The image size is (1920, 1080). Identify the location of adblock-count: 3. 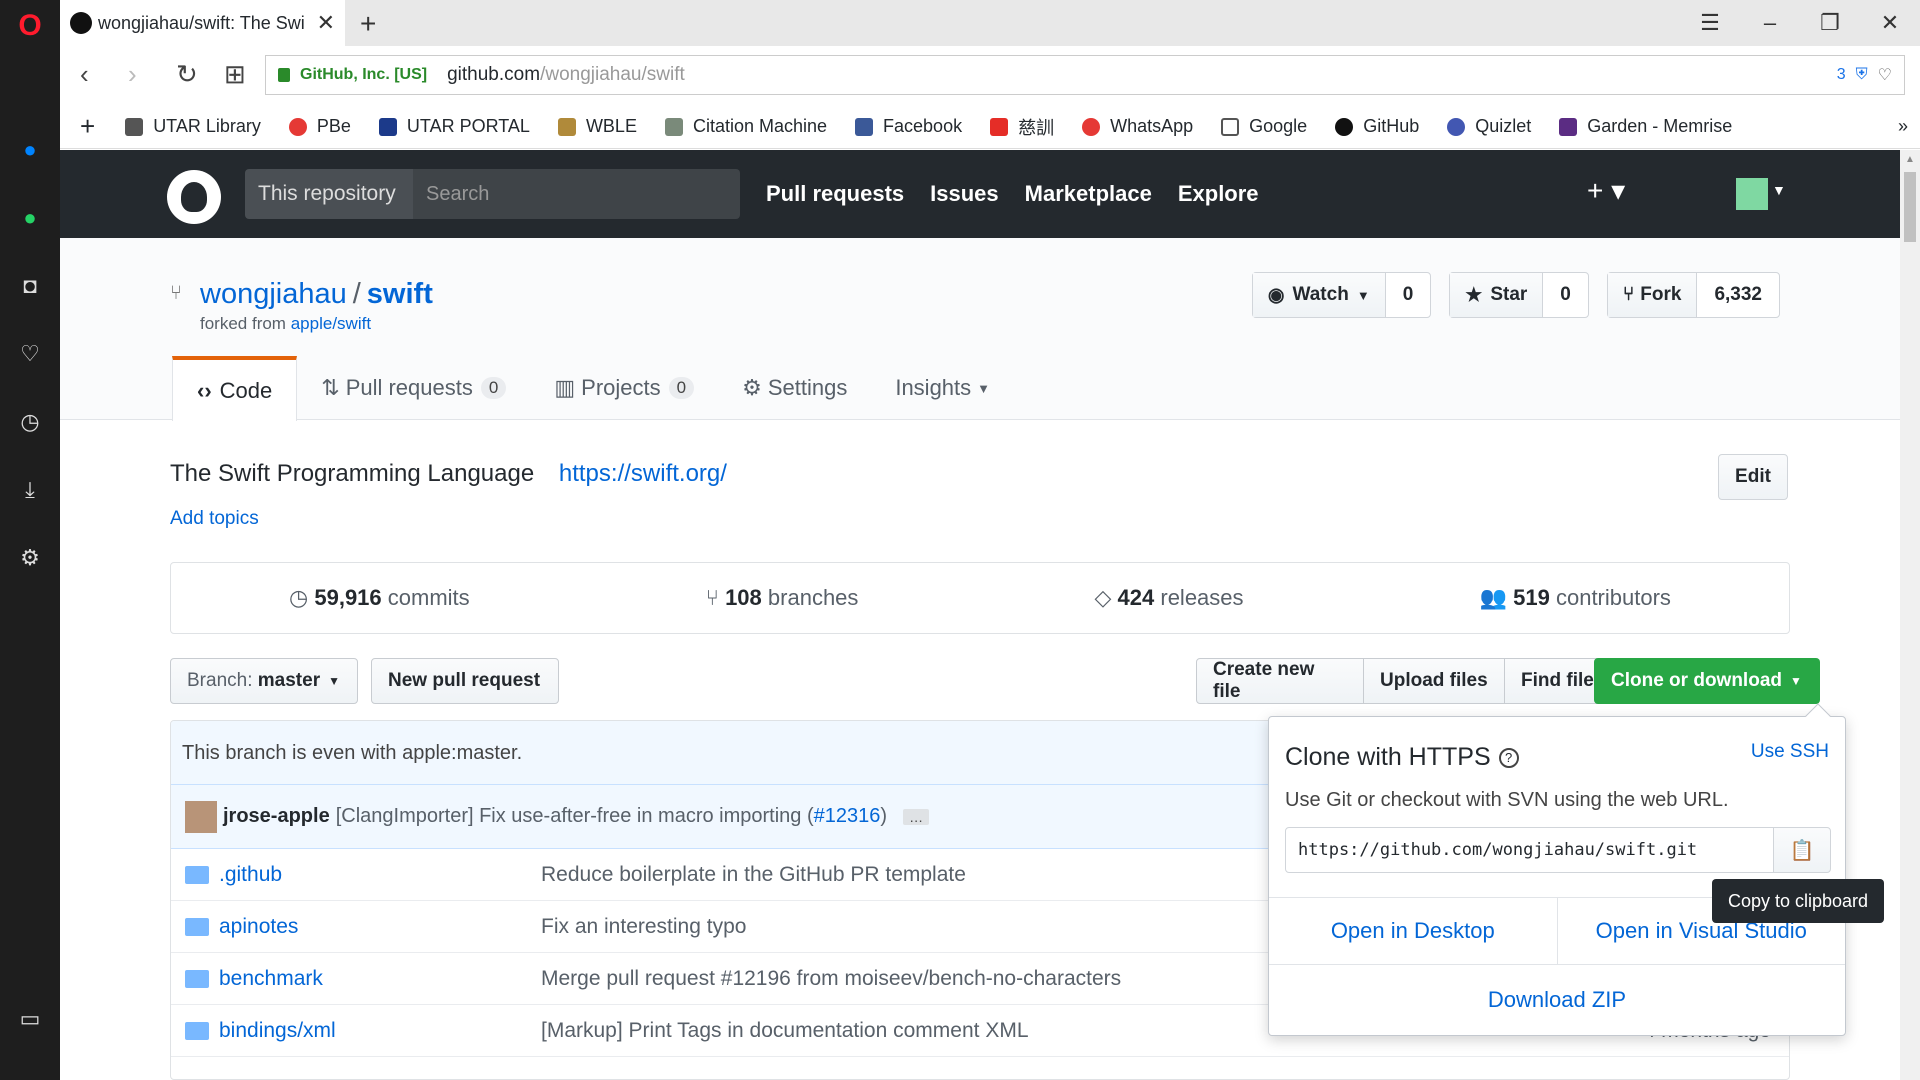
(1841, 75).